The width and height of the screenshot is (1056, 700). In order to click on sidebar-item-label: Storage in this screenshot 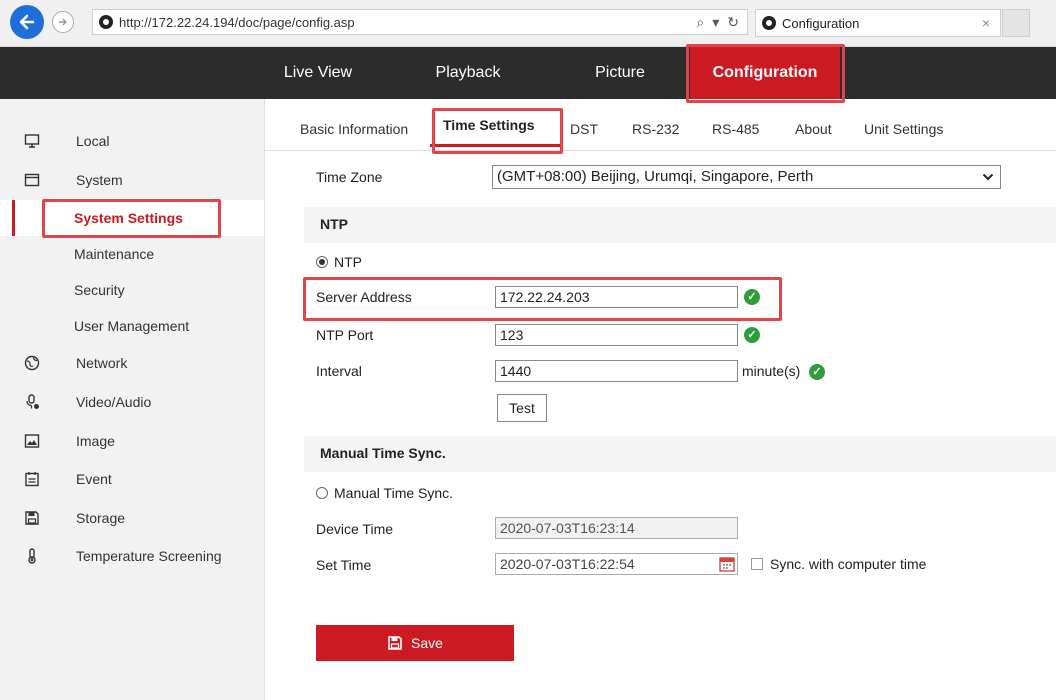, I will do `click(101, 518)`.